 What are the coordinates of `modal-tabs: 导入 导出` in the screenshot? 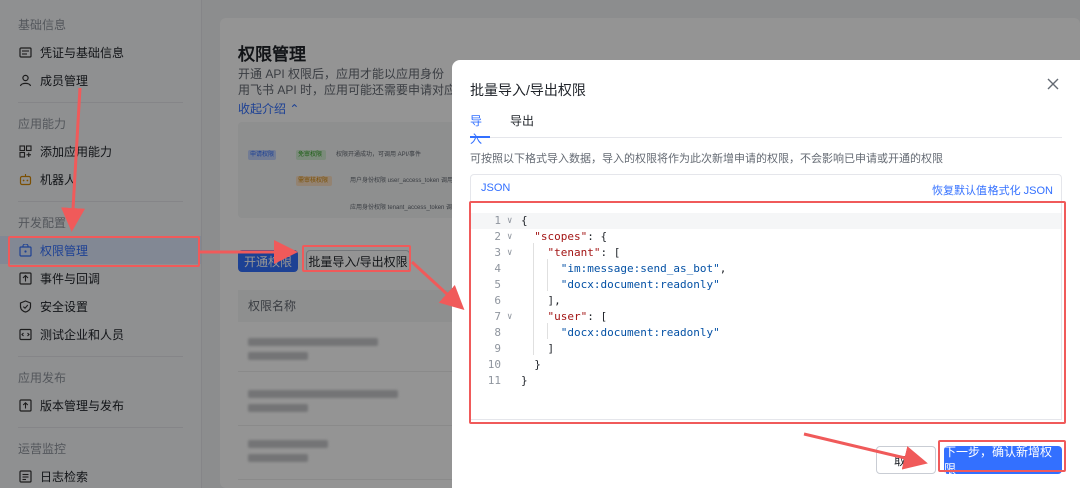 It's located at (766, 129).